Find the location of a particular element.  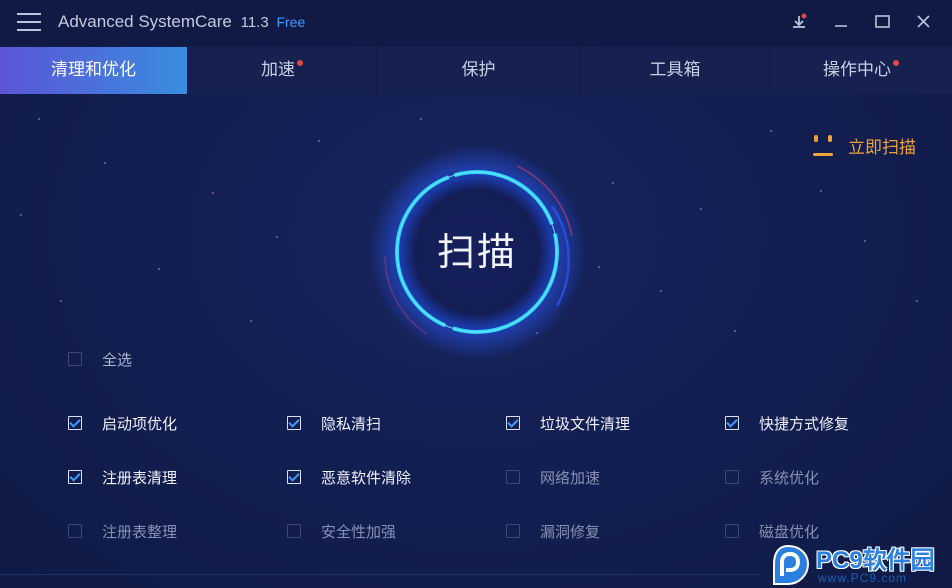

option-label: 隐私清扫 is located at coordinates (351, 423).